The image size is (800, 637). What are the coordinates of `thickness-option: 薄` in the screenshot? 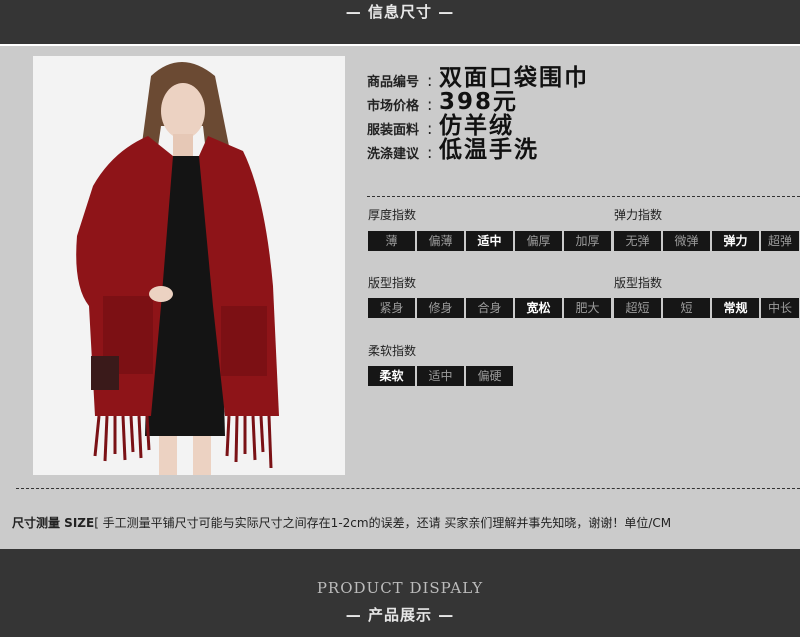 It's located at (391, 241).